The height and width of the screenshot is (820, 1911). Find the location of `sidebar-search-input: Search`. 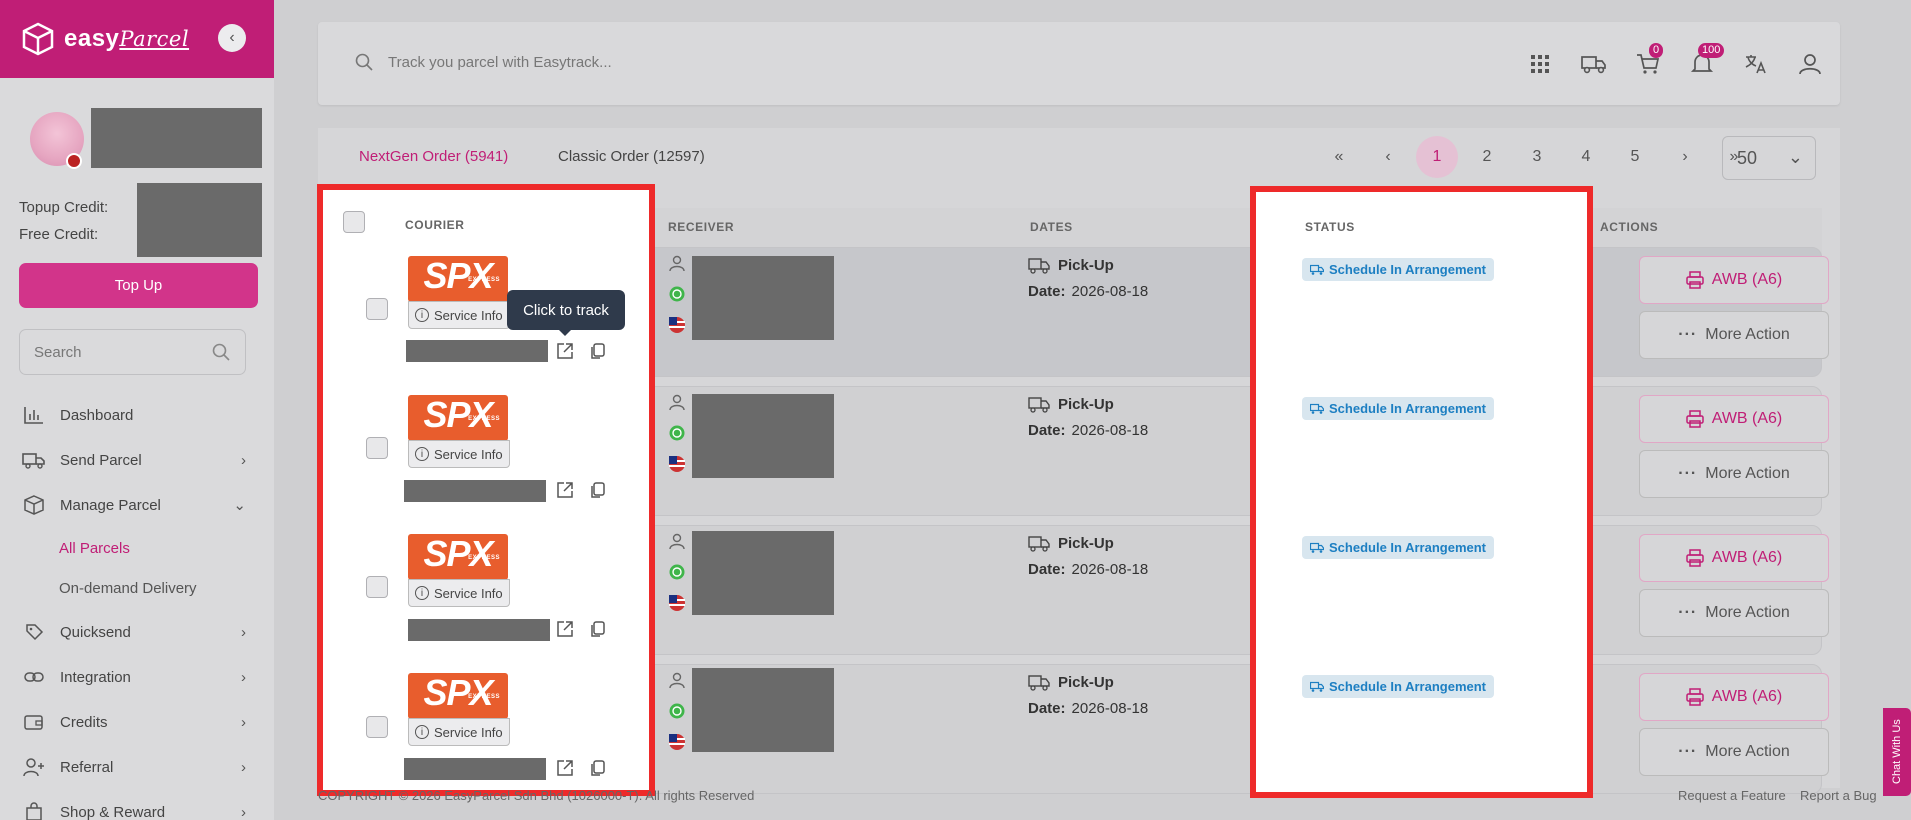

sidebar-search-input: Search is located at coordinates (132, 352).